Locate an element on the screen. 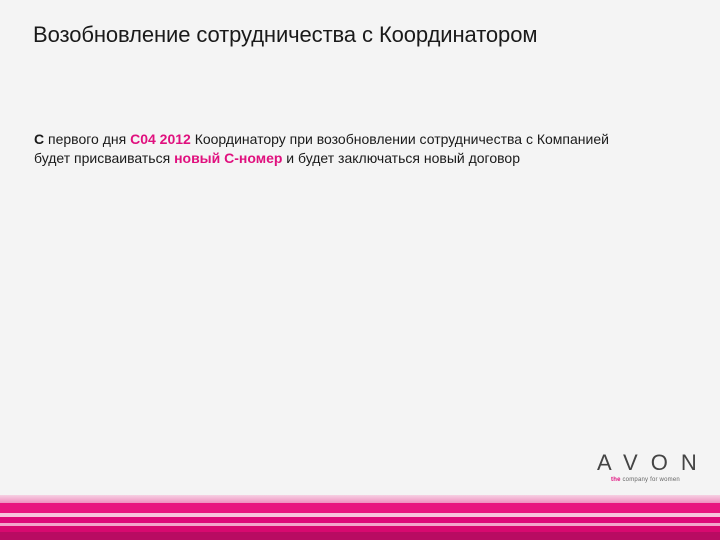 This screenshot has height=540, width=720. highlight-campaign: С04 2012 is located at coordinates (160, 139).